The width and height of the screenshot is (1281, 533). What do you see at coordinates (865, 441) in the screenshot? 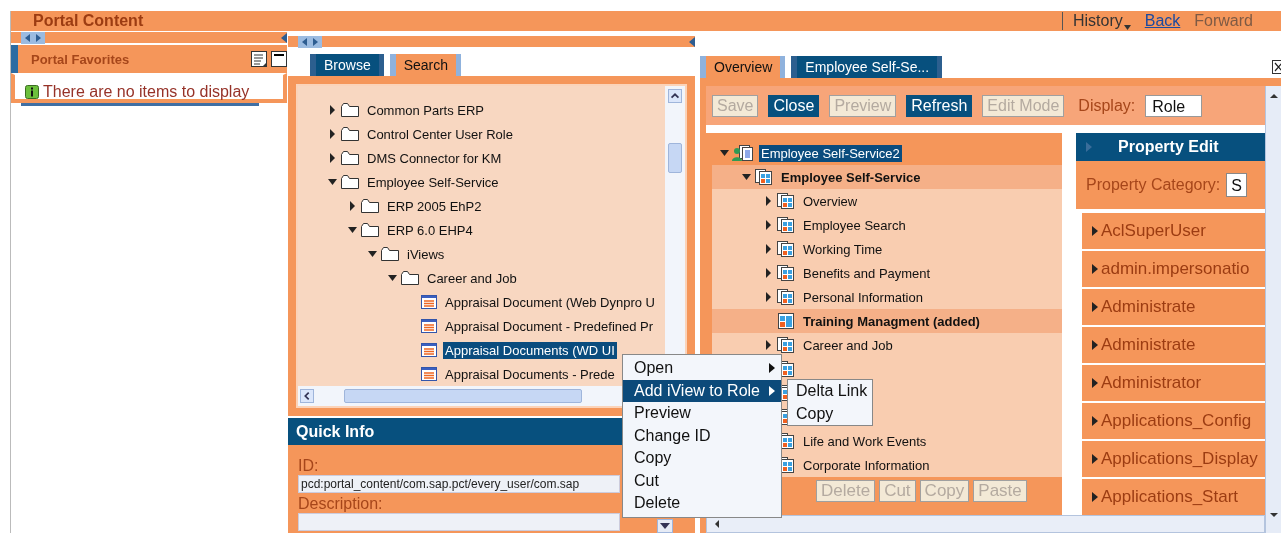
I see `tree-item: Life and Work Events` at bounding box center [865, 441].